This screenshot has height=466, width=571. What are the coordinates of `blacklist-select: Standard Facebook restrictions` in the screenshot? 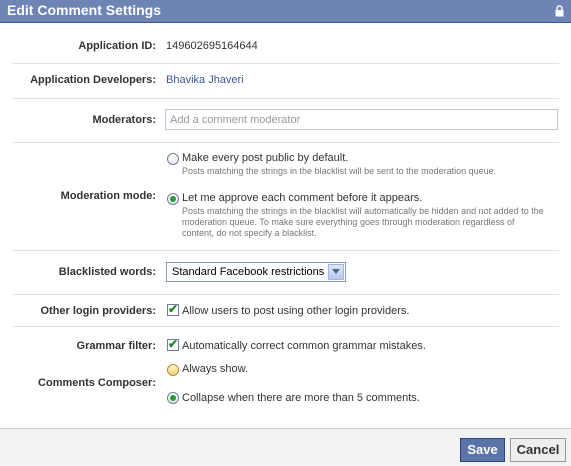 It's located at (256, 272).